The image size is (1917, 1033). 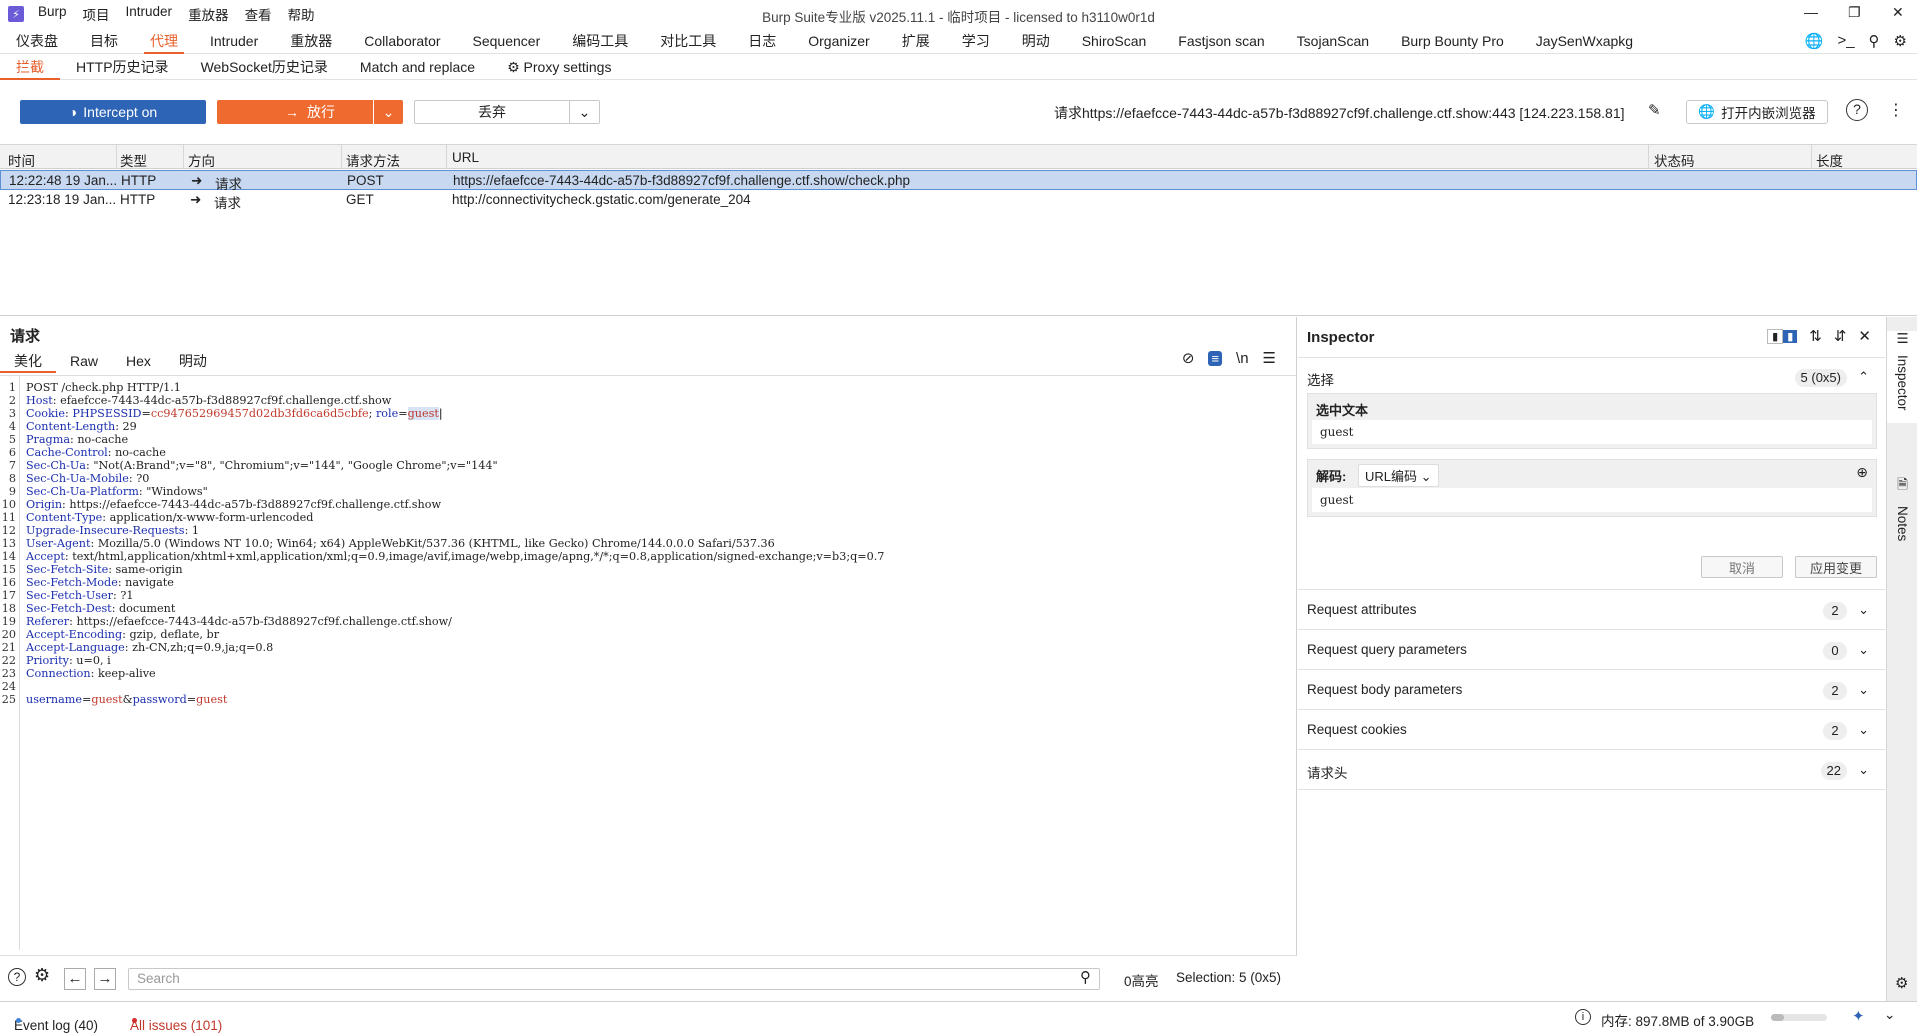 What do you see at coordinates (1854, 12) in the screenshot?
I see `maximize-icon: ❐` at bounding box center [1854, 12].